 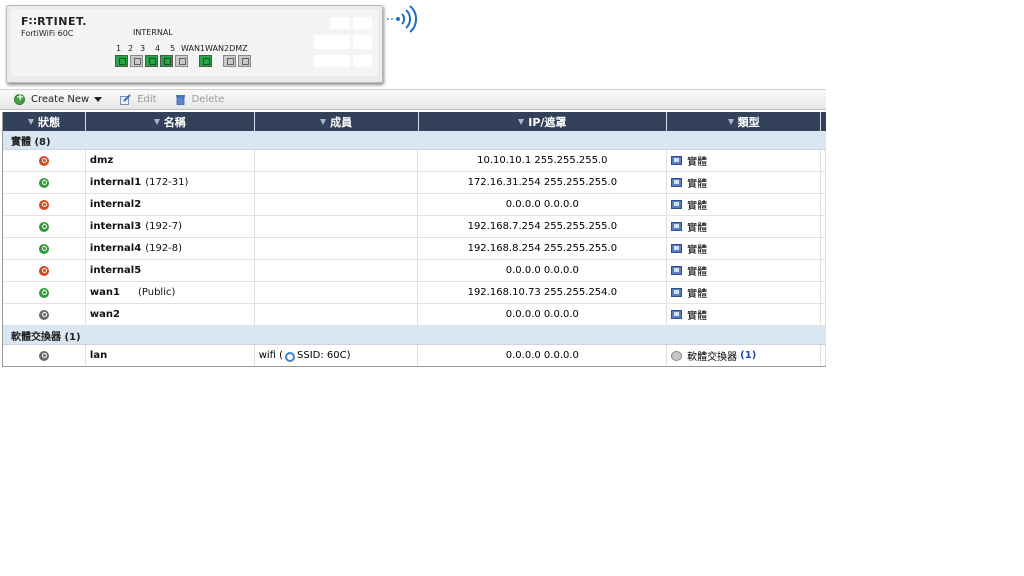 I want to click on name-cell: wan2, so click(x=170, y=314).